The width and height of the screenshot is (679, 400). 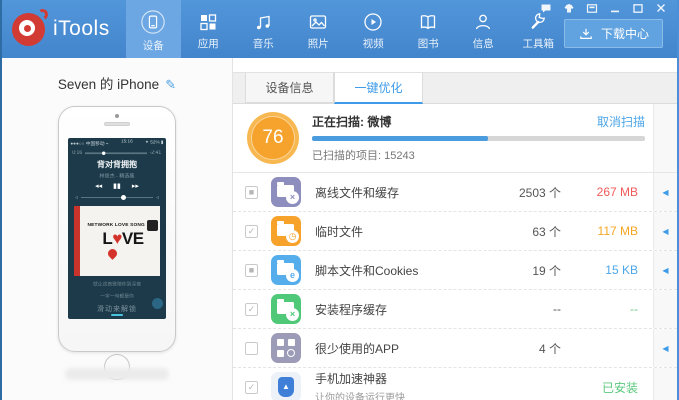 I want to click on brand-name: iTools, so click(x=81, y=28).